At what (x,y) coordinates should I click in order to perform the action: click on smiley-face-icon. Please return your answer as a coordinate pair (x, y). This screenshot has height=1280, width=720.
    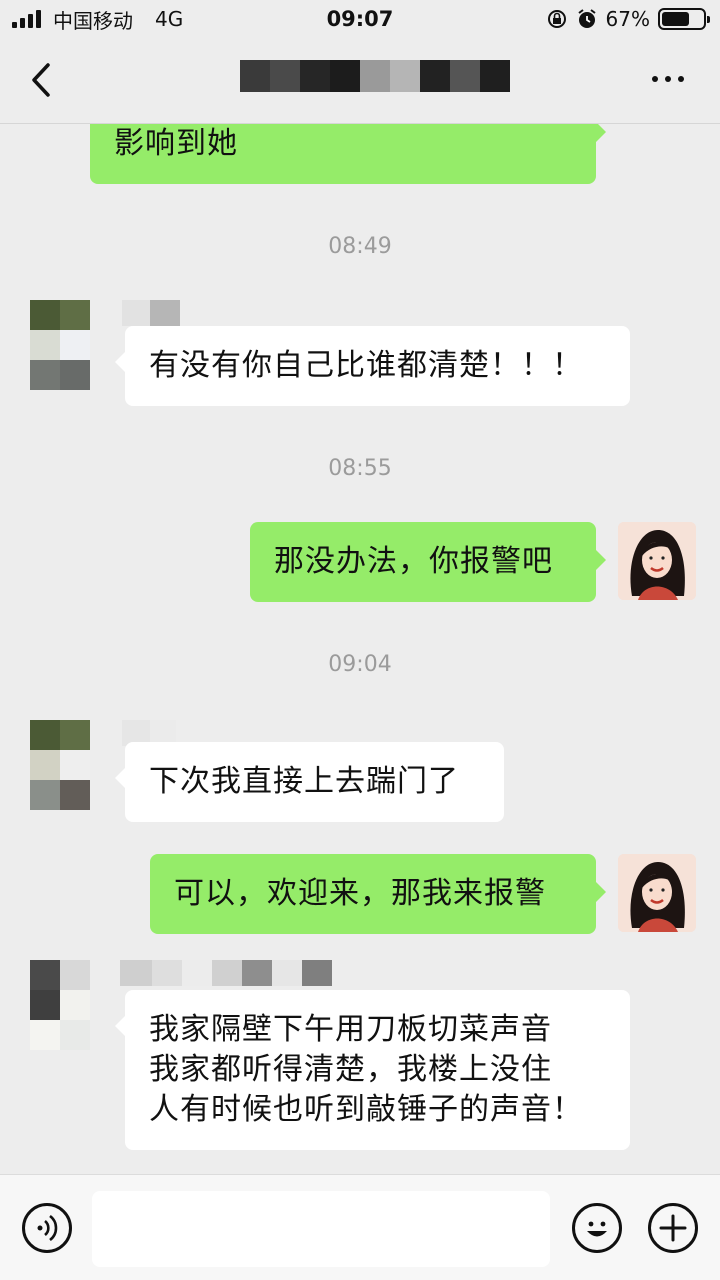
    Looking at the image, I should click on (597, 1229).